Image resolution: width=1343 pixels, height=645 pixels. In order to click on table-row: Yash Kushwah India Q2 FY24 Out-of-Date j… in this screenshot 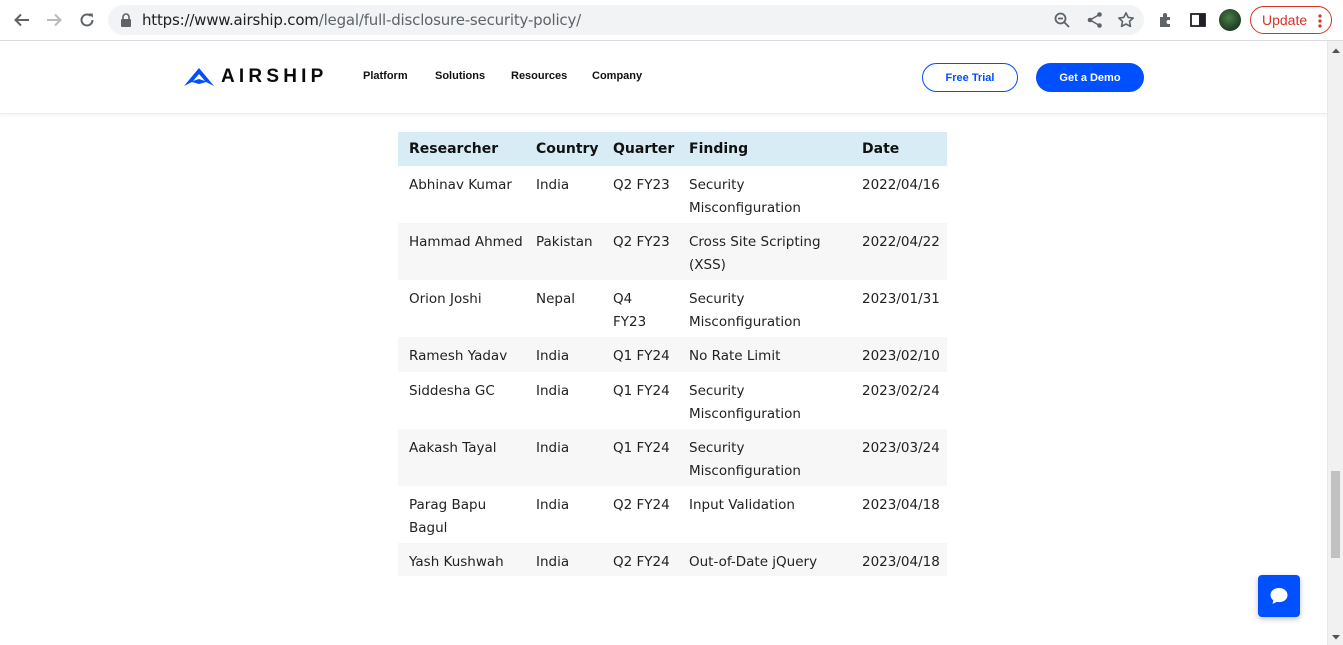, I will do `click(672, 559)`.